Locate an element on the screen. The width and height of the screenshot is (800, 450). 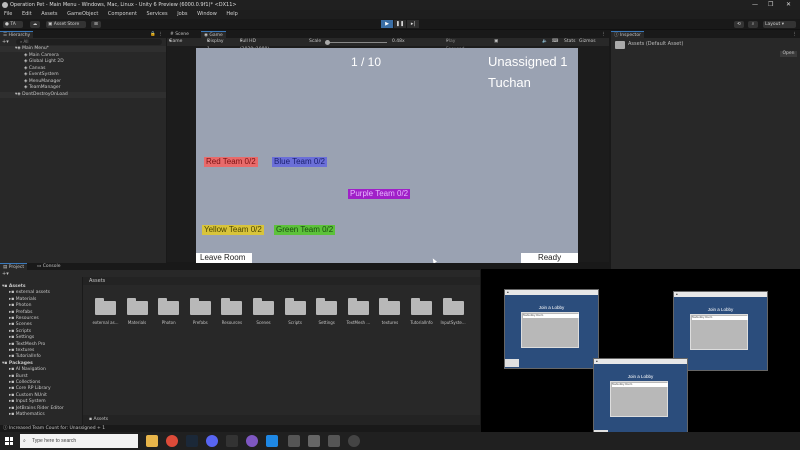
game-app-icon is located at coordinates (232, 441).